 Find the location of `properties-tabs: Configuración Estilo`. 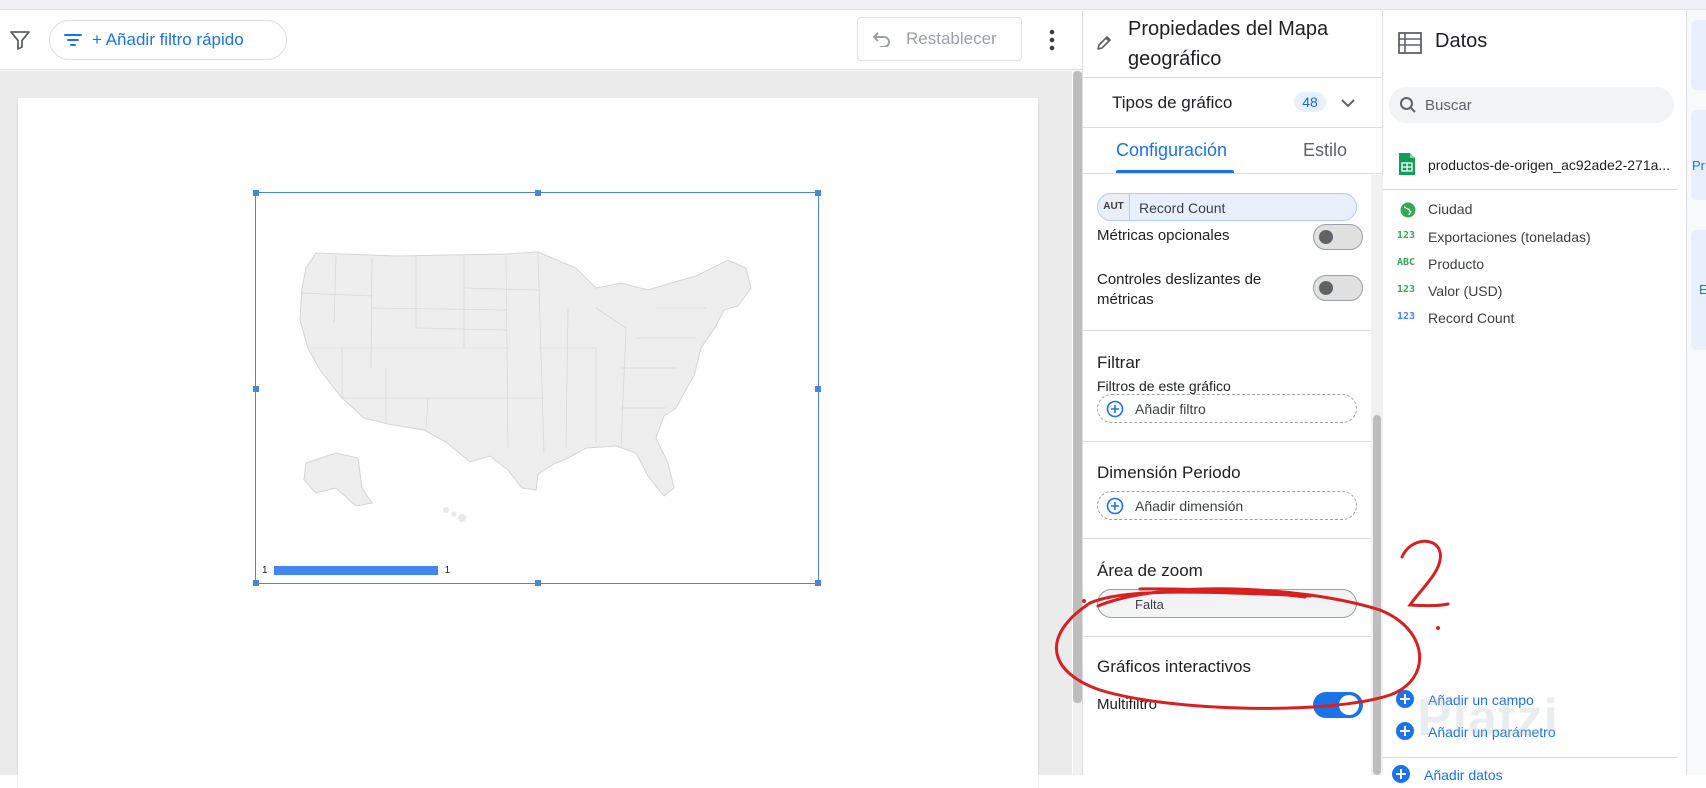

properties-tabs: Configuración Estilo is located at coordinates (1233, 151).